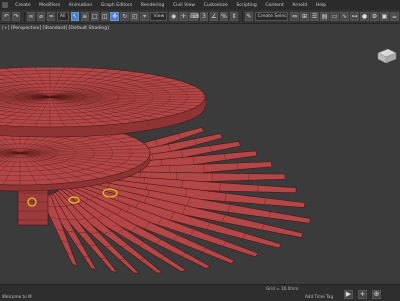  What do you see at coordinates (249, 16) in the screenshot?
I see `edit-named-selection-icon: ✎` at bounding box center [249, 16].